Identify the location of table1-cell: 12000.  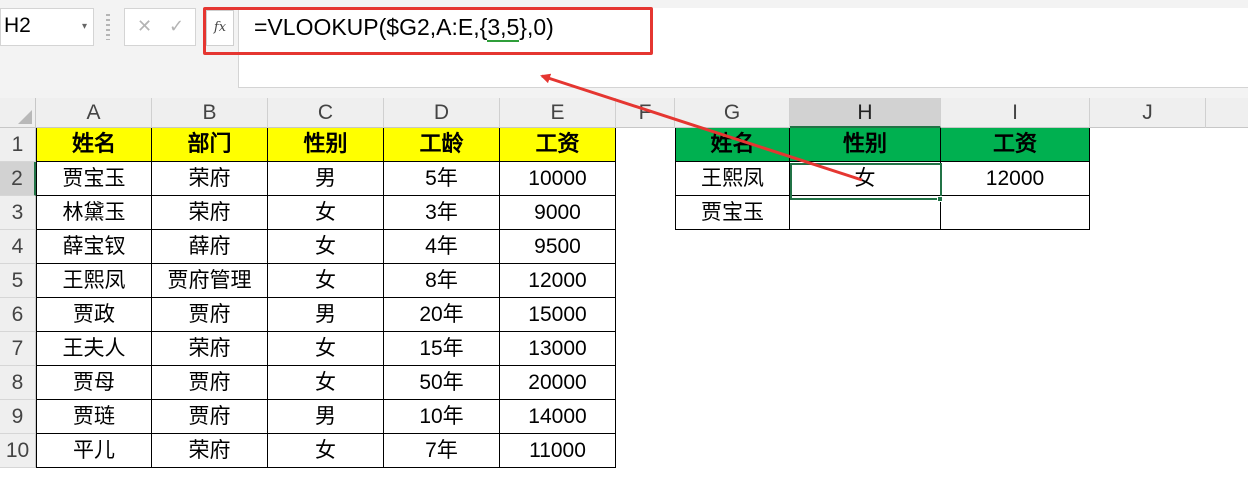
(558, 281).